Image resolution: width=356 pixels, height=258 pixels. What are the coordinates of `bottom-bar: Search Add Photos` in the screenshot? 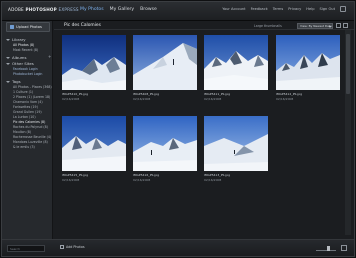 It's located at (178, 247).